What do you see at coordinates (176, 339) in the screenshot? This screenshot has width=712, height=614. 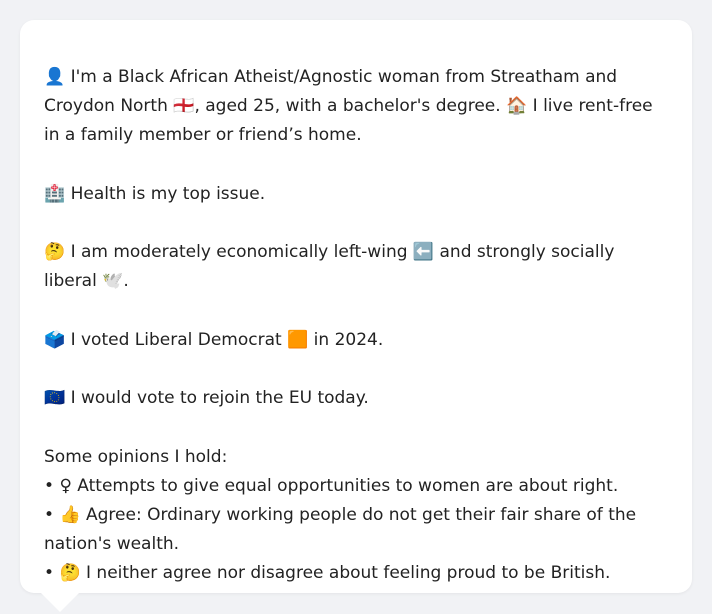 I see `vote-text-a: I voted Liberal Democrat` at bounding box center [176, 339].